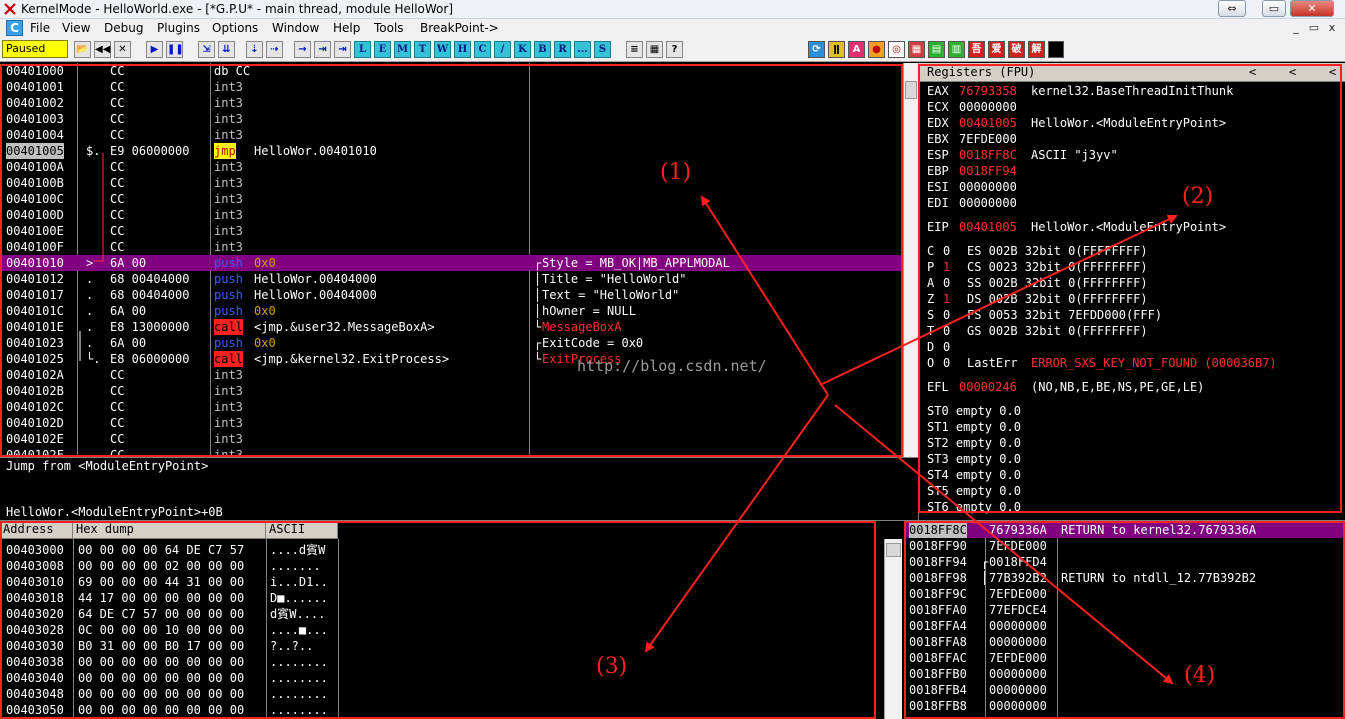 The height and width of the screenshot is (719, 1345). I want to click on annotation-label-1: (1), so click(676, 172).